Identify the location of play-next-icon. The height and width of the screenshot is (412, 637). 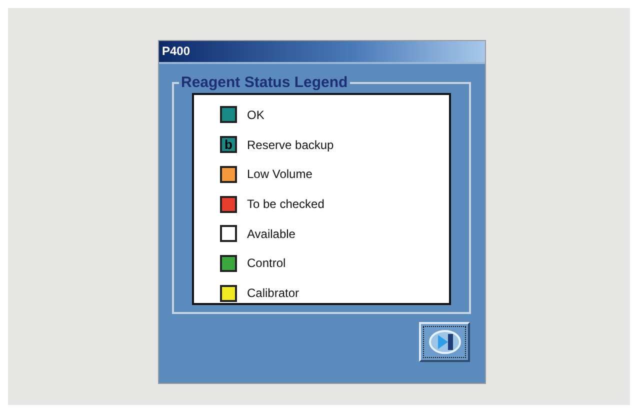
(445, 342).